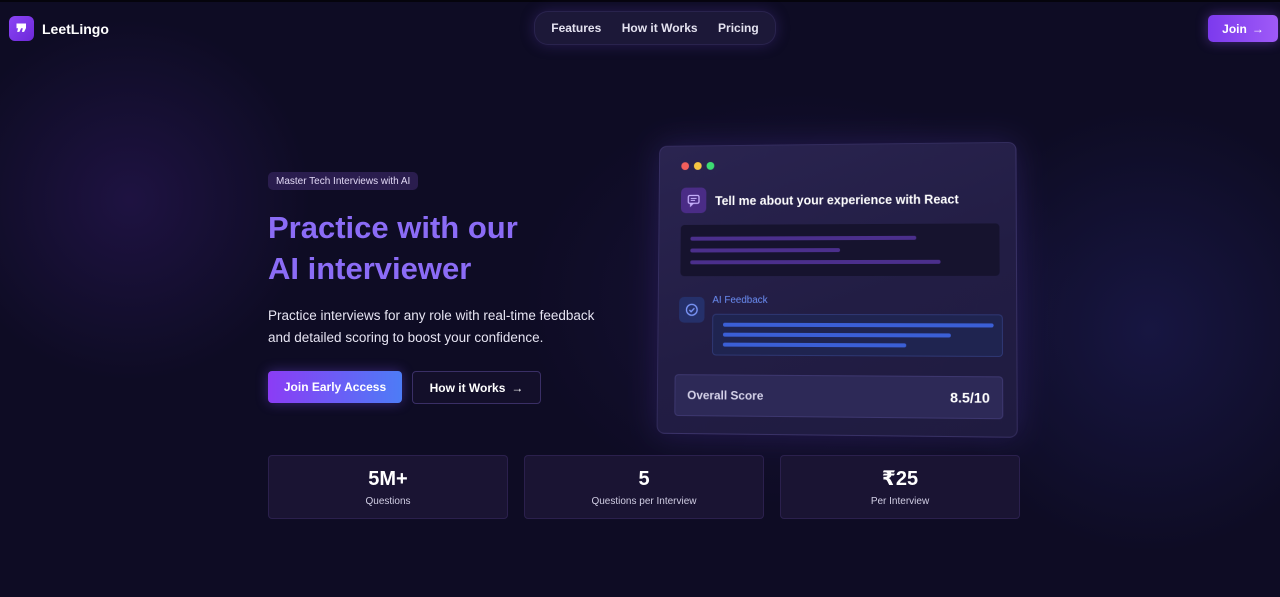 The height and width of the screenshot is (597, 1280). What do you see at coordinates (640, 1) in the screenshot?
I see `top-border` at bounding box center [640, 1].